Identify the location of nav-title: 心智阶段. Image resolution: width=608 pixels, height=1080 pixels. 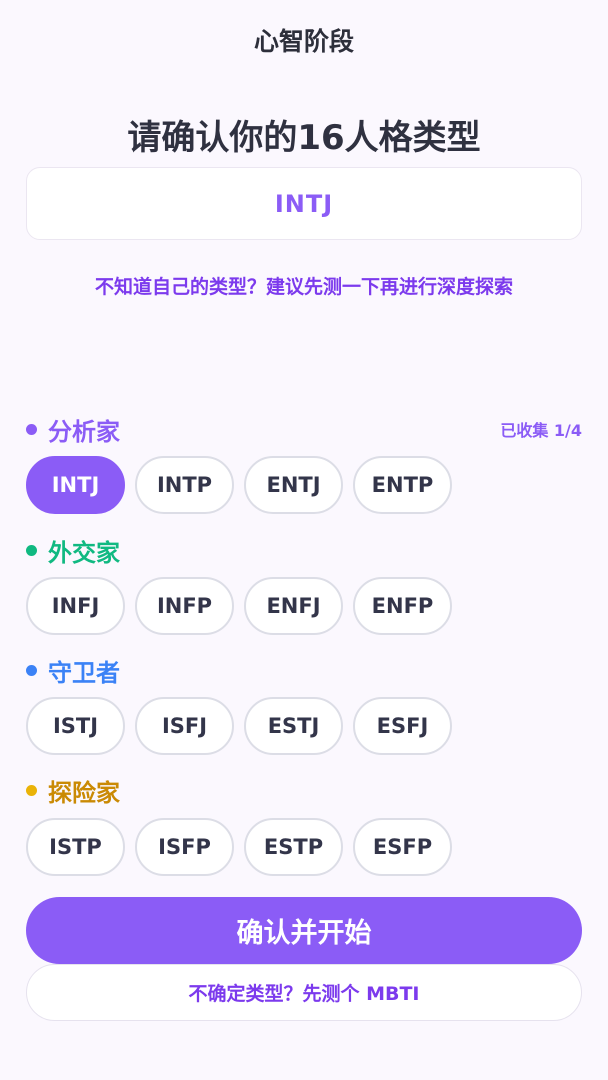
(303, 41).